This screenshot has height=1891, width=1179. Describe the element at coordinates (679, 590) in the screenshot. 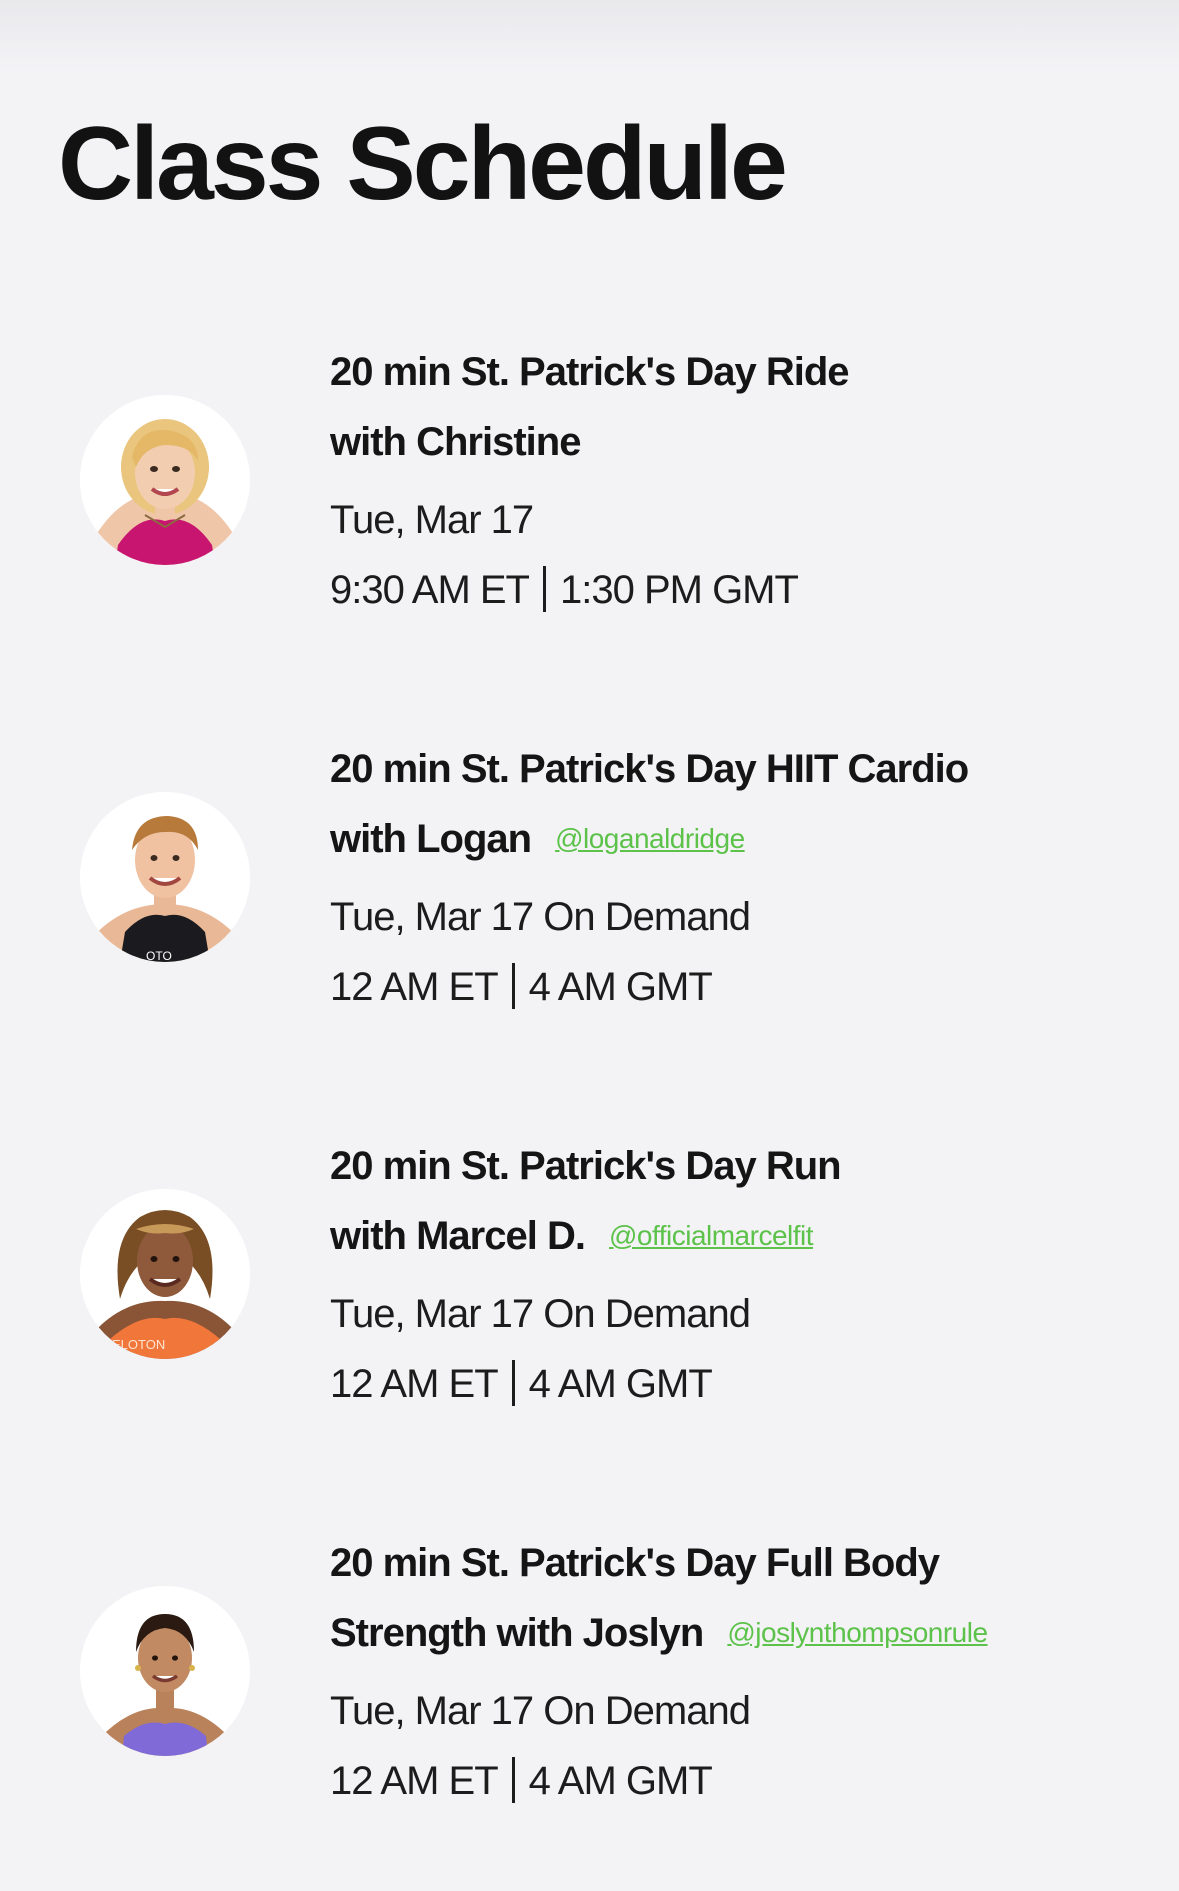

I see `time-gmt: 1:30 PM GMT` at that location.